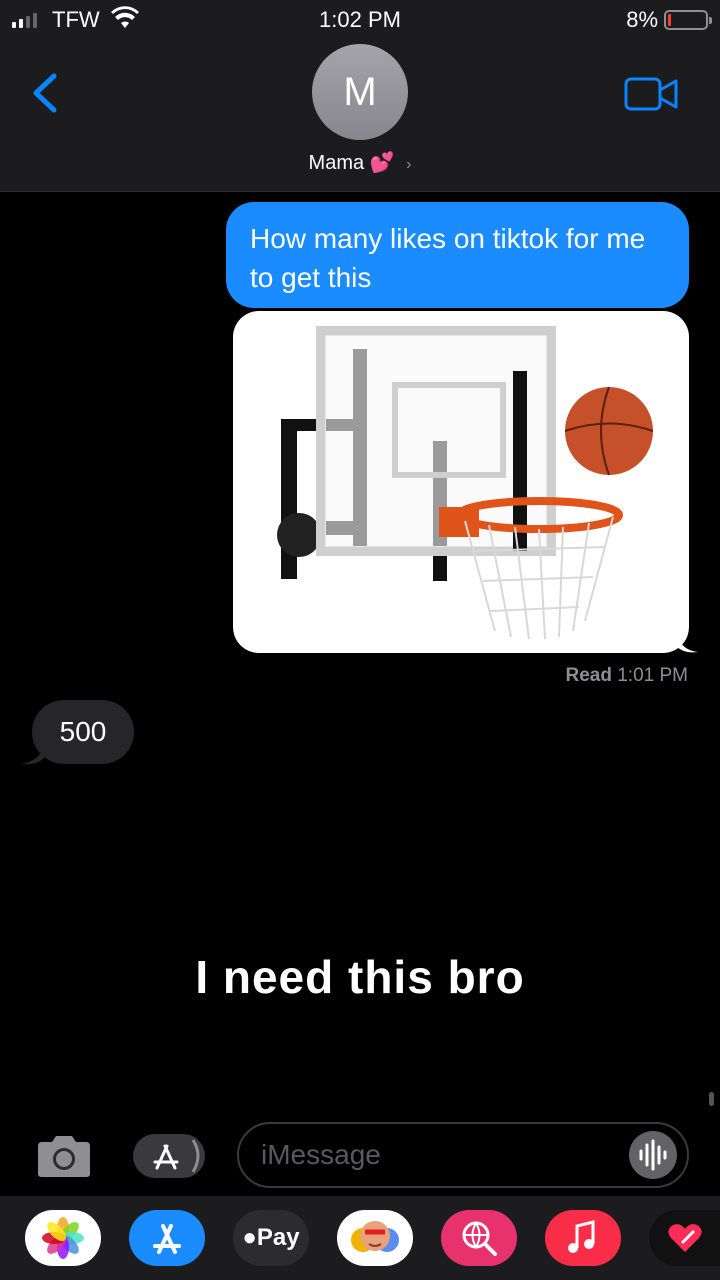  I want to click on appstore-app-icon, so click(167, 1238).